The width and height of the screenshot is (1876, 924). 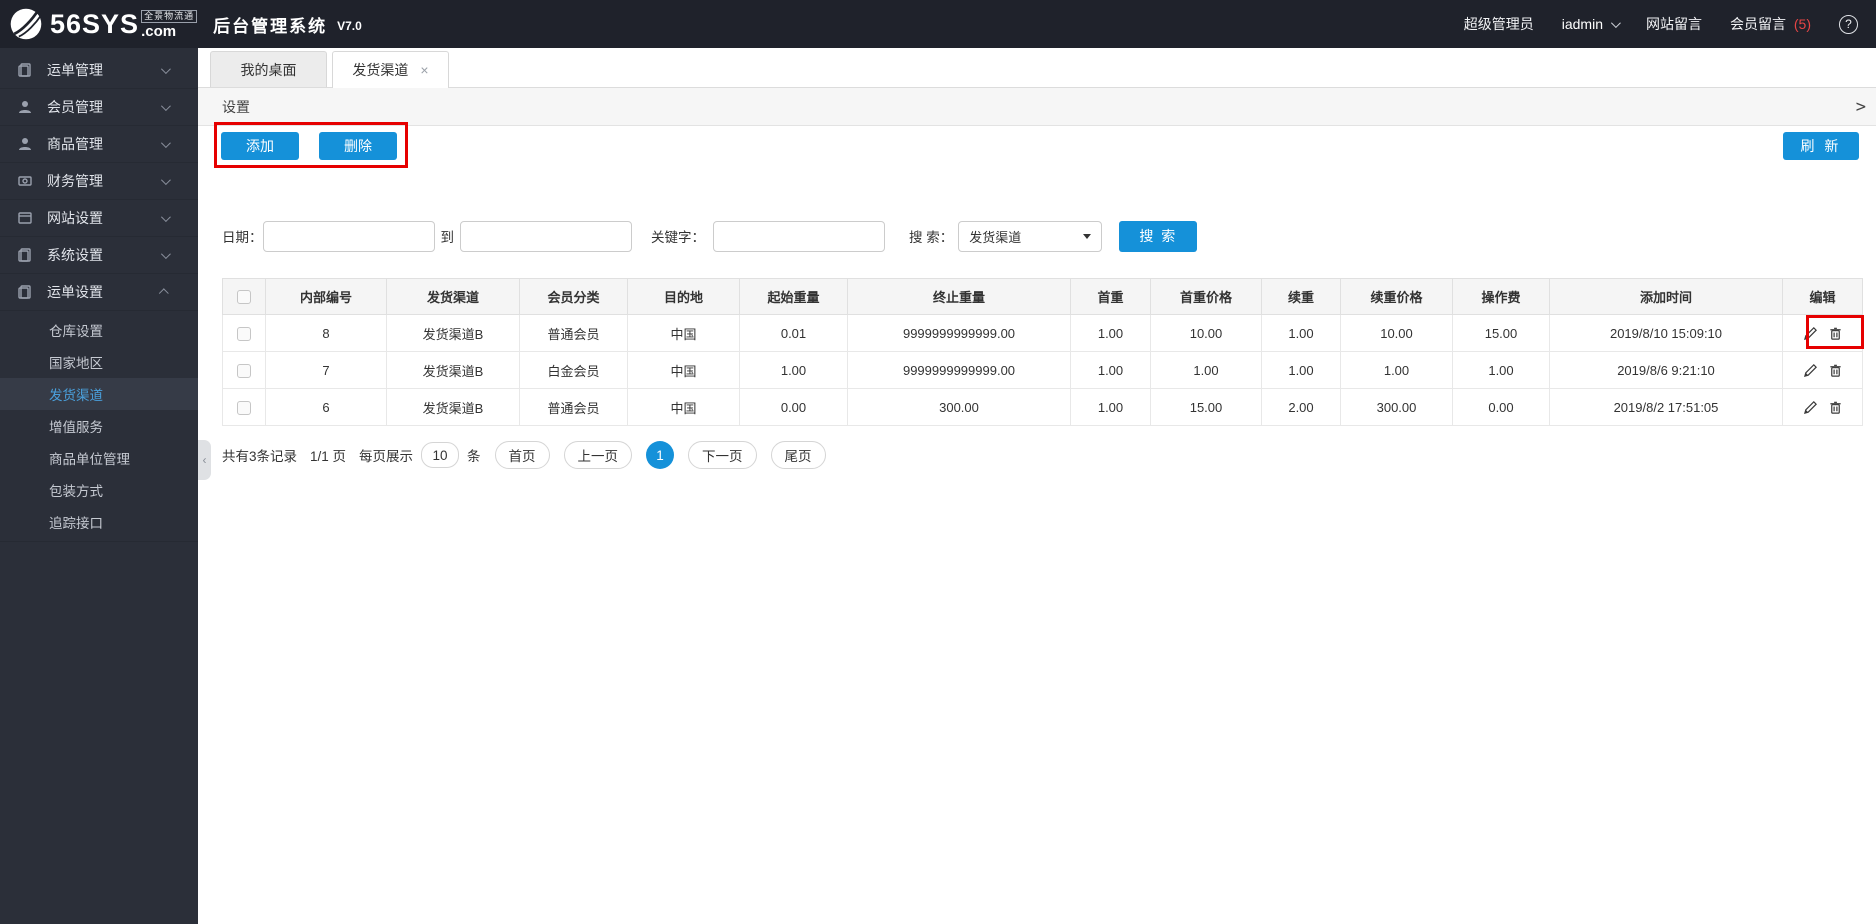 What do you see at coordinates (1110, 296) in the screenshot?
I see `col-first-weight: 首重` at bounding box center [1110, 296].